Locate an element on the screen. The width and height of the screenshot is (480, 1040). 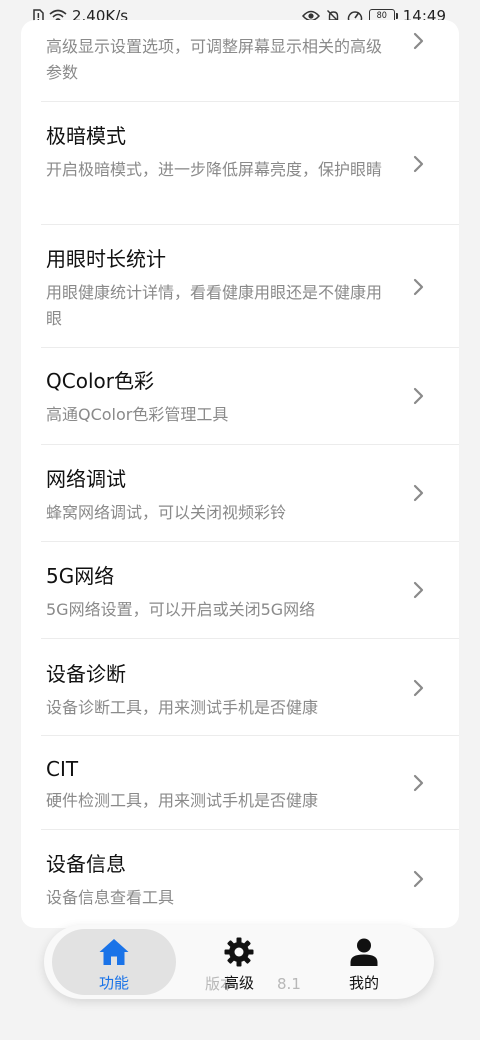
setting-item-device-info: 设备信息 设备信息查看工具 is located at coordinates (240, 879).